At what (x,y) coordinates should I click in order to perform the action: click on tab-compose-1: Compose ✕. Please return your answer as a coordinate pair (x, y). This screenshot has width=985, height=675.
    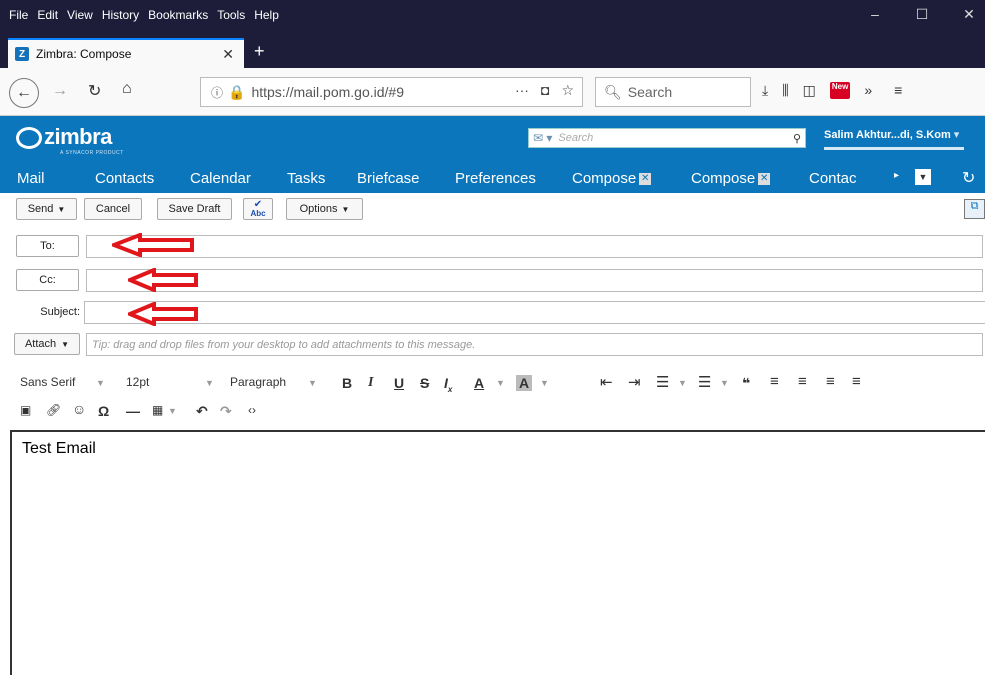
    Looking at the image, I should click on (612, 178).